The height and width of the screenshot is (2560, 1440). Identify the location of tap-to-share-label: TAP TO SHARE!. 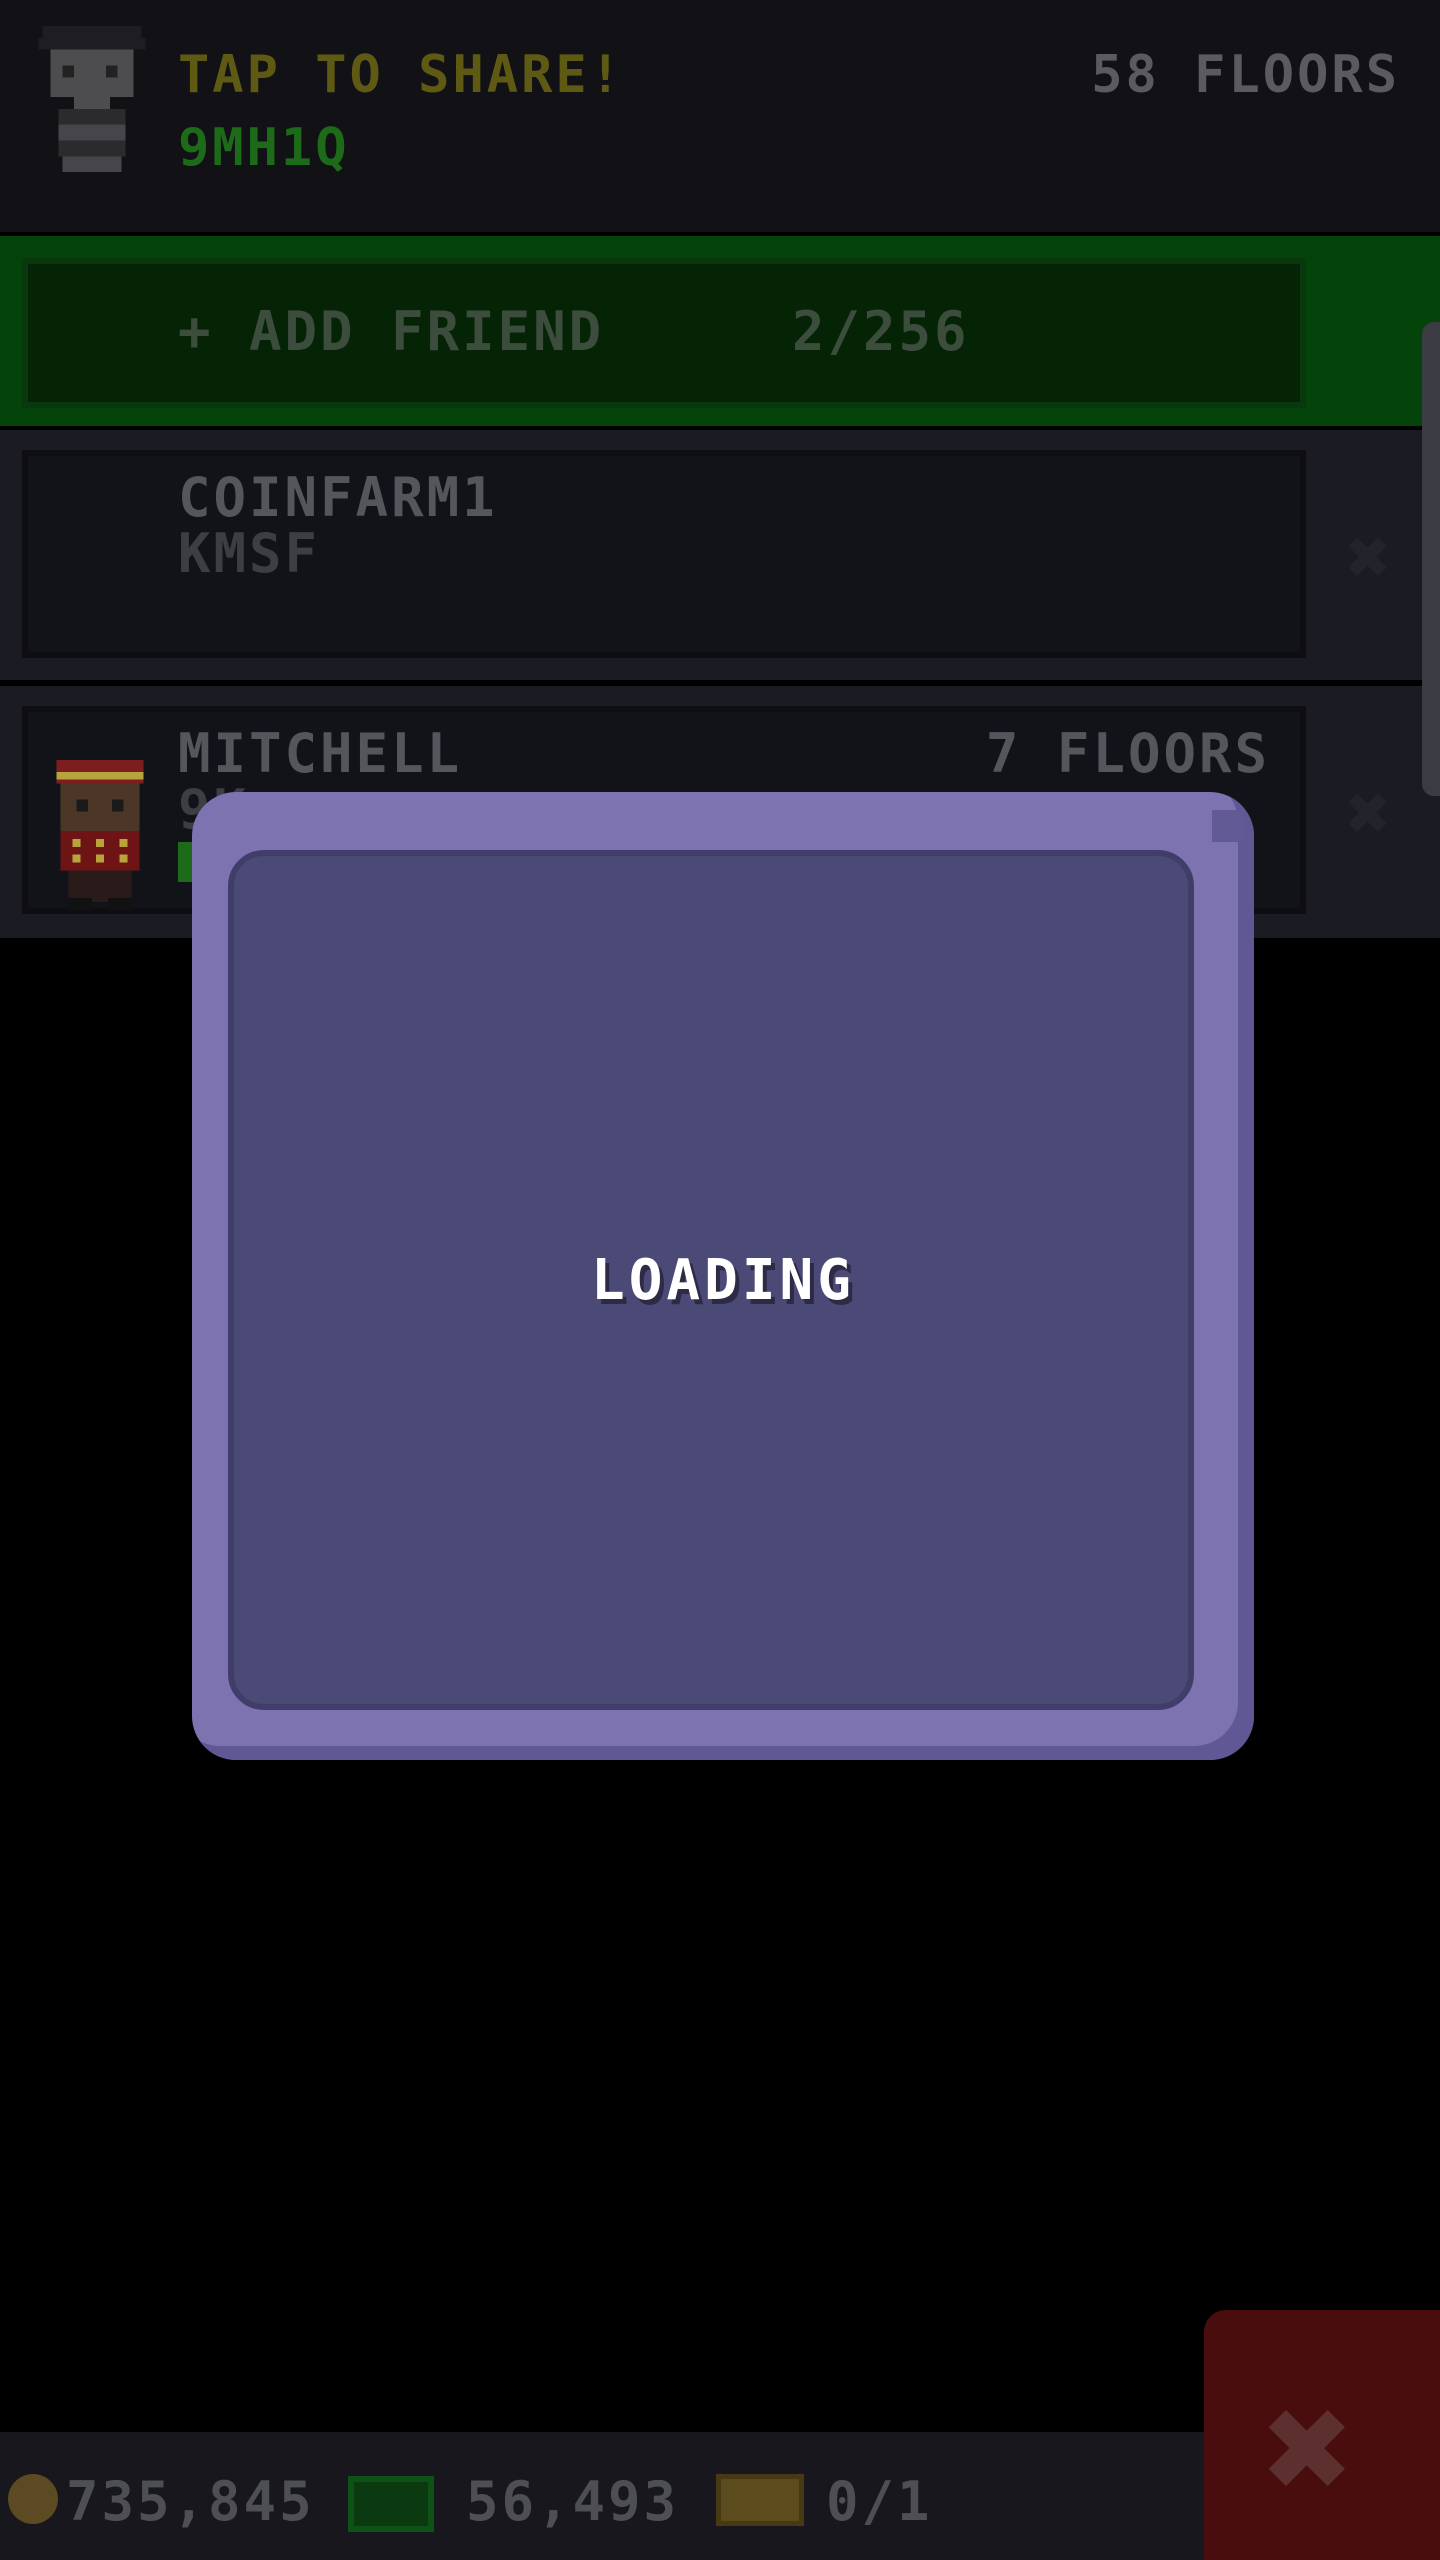
(401, 75).